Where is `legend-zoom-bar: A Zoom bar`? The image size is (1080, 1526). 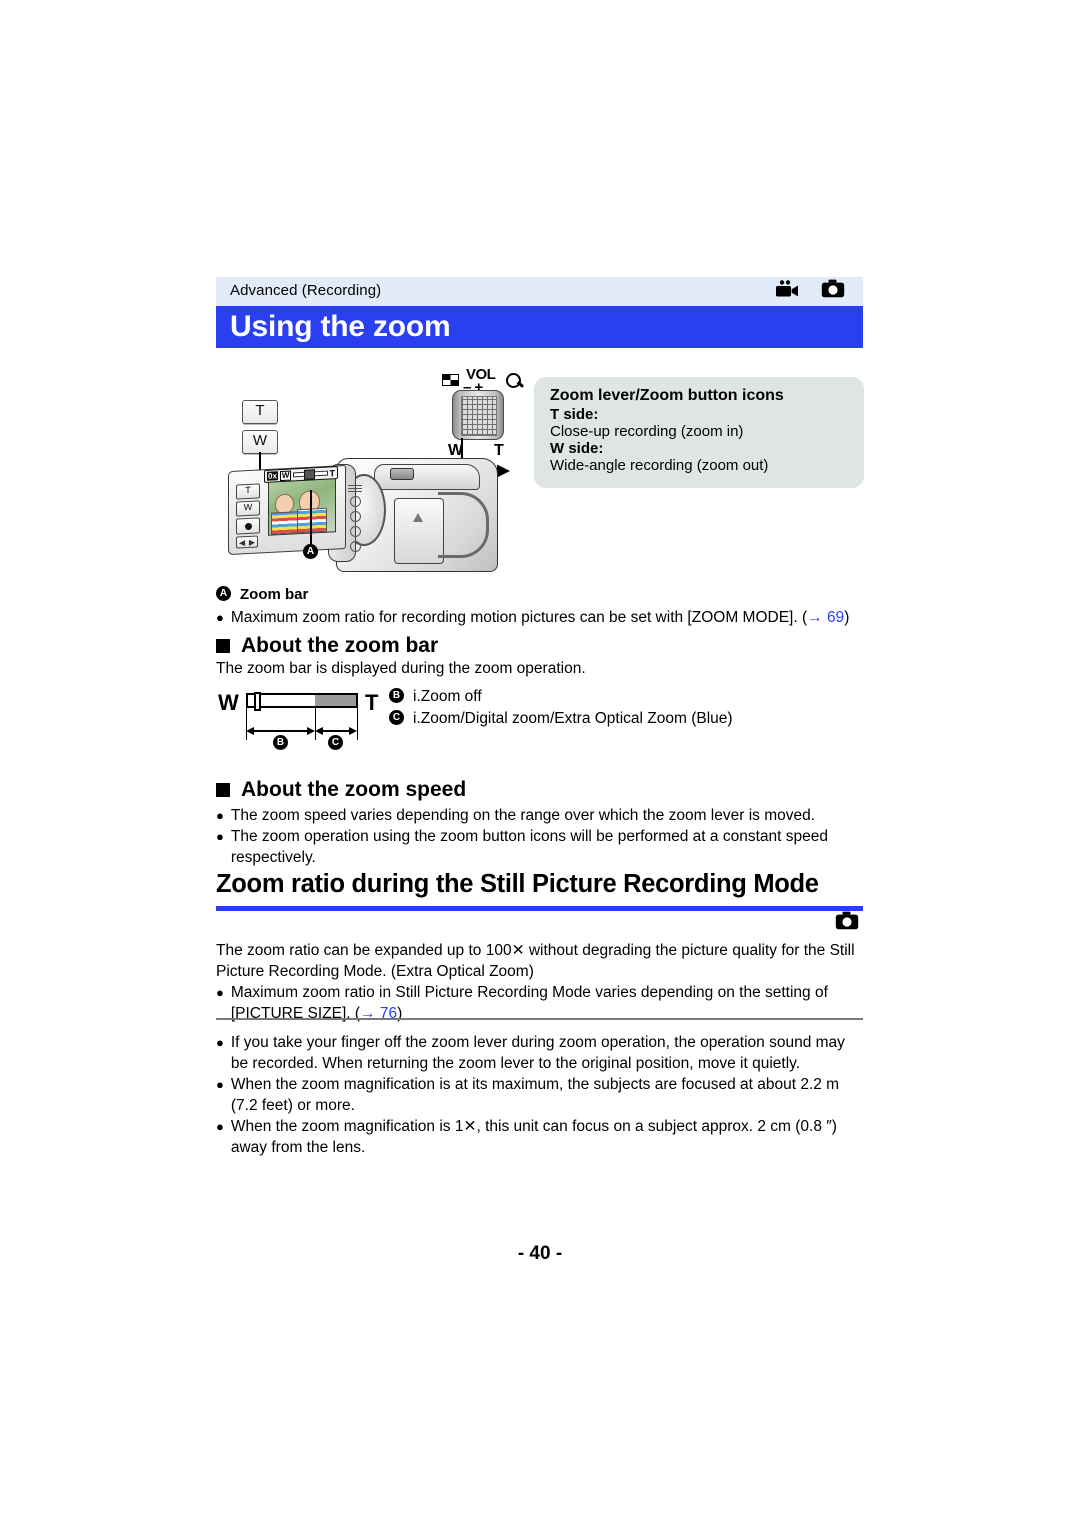
legend-zoom-bar: A Zoom bar is located at coordinates (262, 594).